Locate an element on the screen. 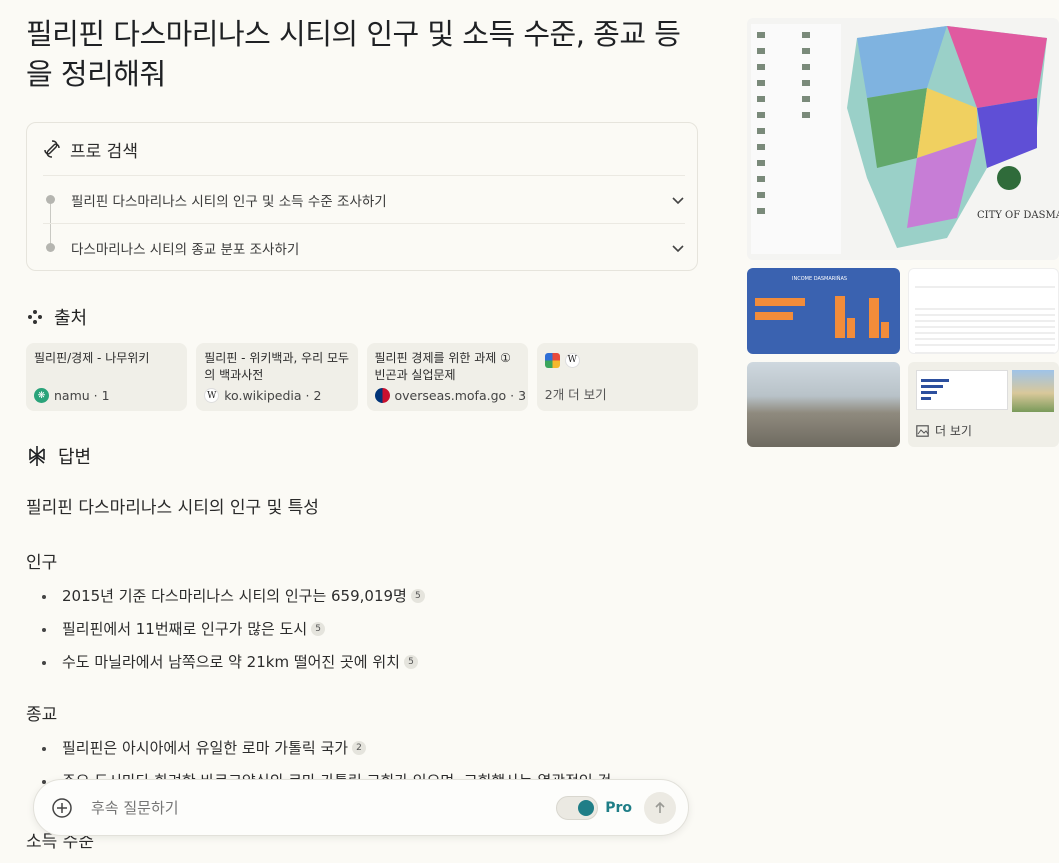 The width and height of the screenshot is (1059, 863). source-site: overseas.mofa.go · 3 is located at coordinates (460, 395).